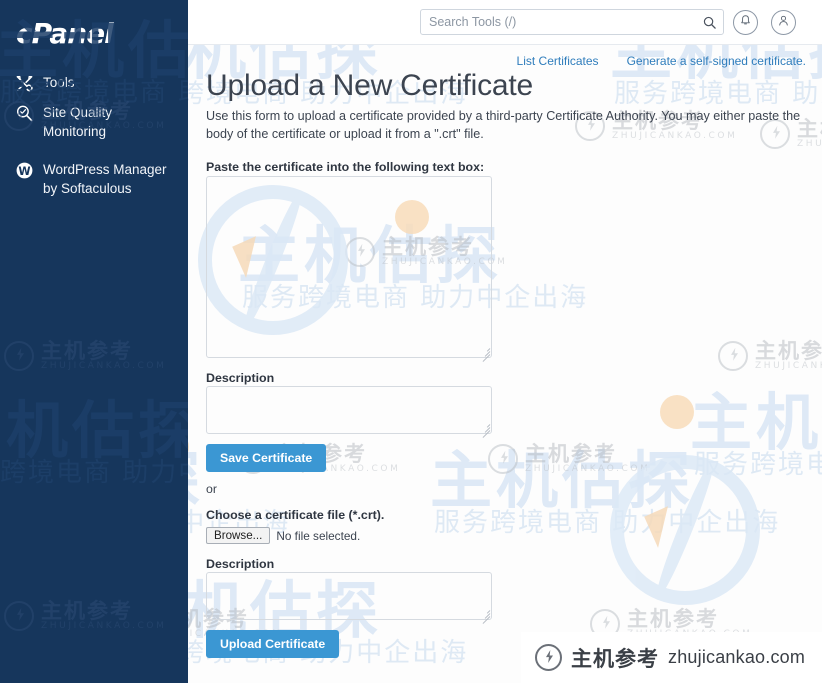 The width and height of the screenshot is (822, 683). I want to click on sidebar-item-label: WordPress Manager by Softaculous, so click(105, 179).